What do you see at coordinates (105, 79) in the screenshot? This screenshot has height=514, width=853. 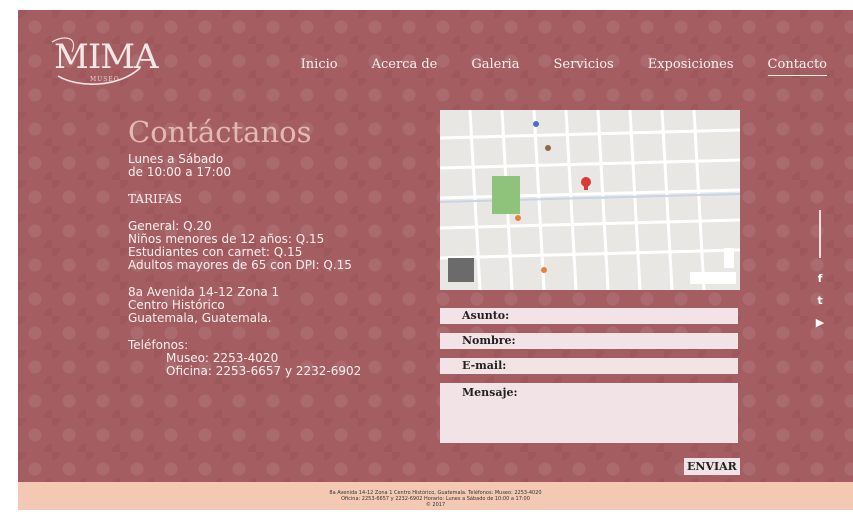 I see `logo-subtitle: MUSEO` at bounding box center [105, 79].